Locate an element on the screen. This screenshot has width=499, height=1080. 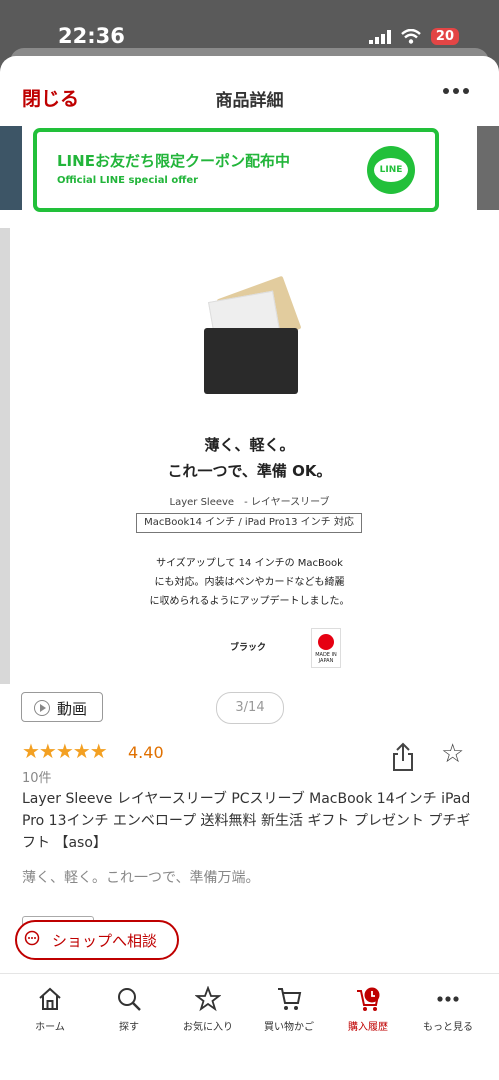
banner-sub-text: Official LINE special offer is located at coordinates (128, 180).